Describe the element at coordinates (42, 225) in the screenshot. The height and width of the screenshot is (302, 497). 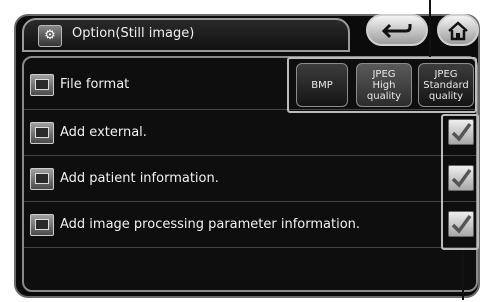
I see `add-processing-params-icon` at that location.